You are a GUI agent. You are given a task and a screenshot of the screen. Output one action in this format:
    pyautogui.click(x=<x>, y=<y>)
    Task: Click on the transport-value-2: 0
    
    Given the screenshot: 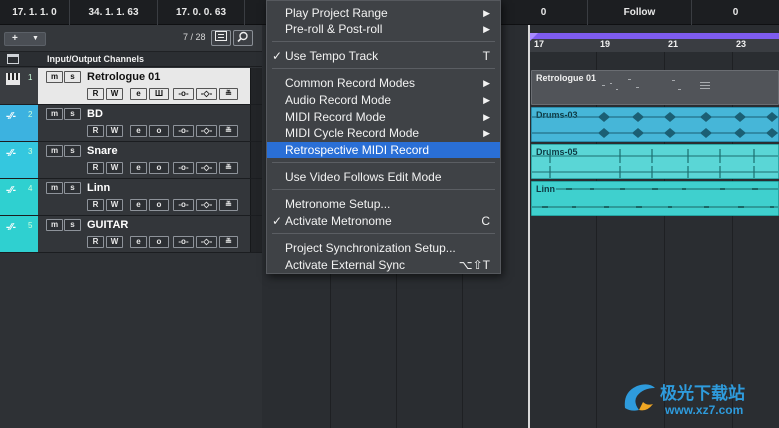 What is the action you would take?
    pyautogui.click(x=735, y=12)
    